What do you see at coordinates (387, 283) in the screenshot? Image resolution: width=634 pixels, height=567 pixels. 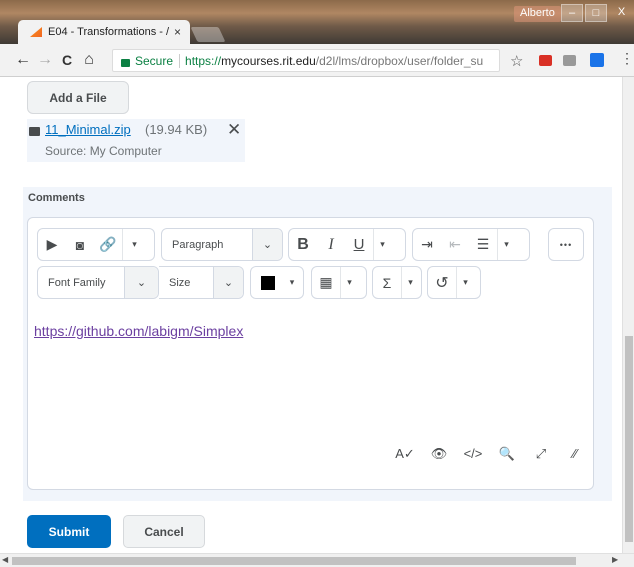 I see `equation-icon: Σ` at bounding box center [387, 283].